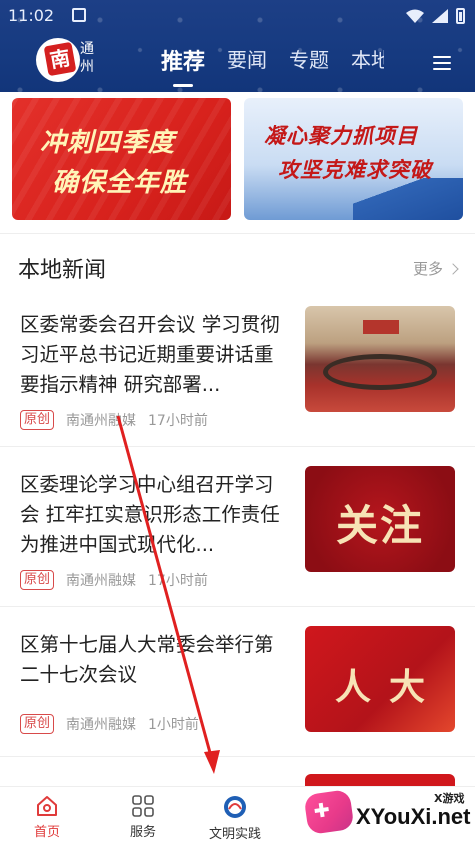  Describe the element at coordinates (79, 15) in the screenshot. I see `notification-icon` at that location.